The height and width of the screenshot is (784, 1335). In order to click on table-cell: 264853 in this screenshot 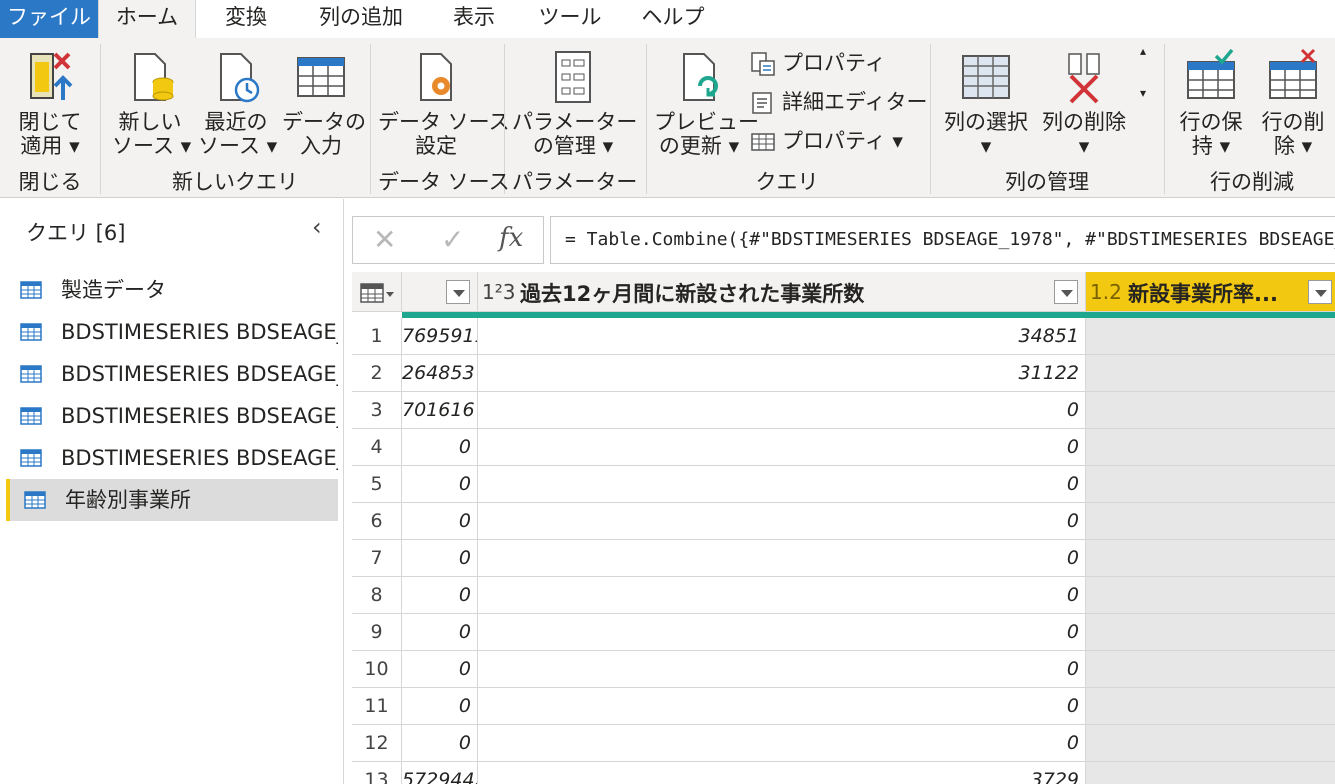, I will do `click(440, 373)`.